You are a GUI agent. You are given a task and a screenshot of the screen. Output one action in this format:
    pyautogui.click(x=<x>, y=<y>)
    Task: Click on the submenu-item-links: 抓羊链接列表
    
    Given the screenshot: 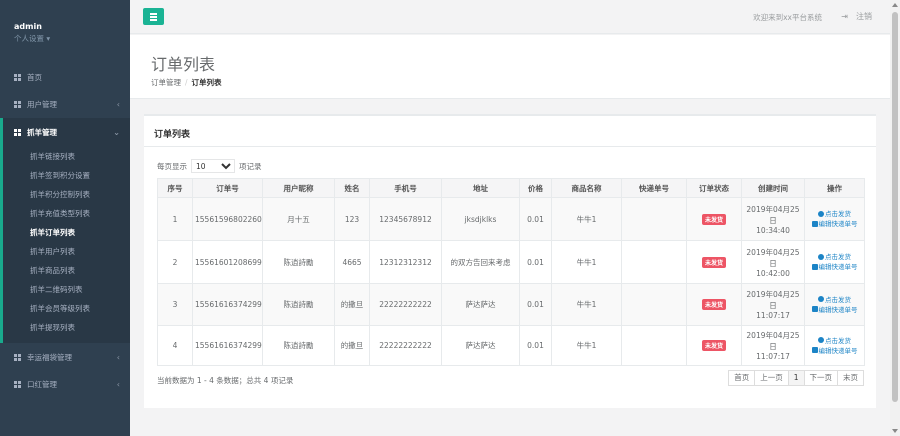 What is the action you would take?
    pyautogui.click(x=52, y=156)
    